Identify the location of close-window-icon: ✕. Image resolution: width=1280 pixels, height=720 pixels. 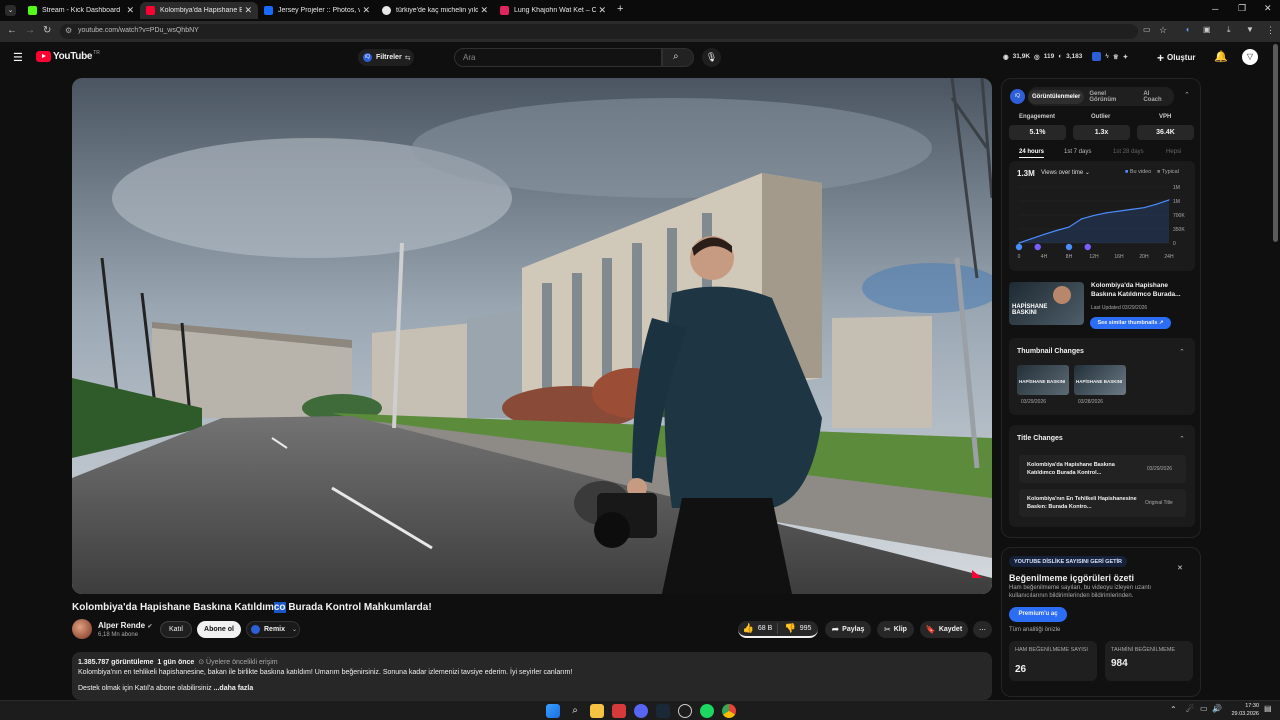
(1268, 8).